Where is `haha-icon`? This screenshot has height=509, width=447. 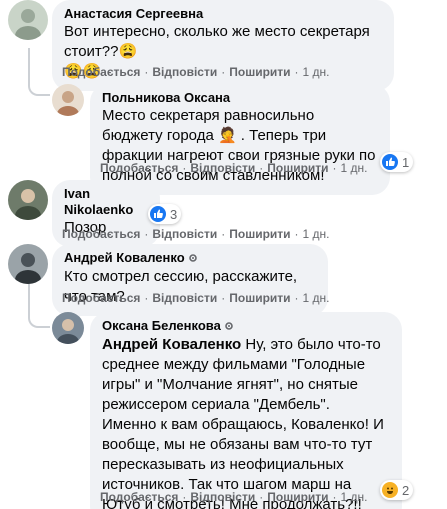 haha-icon is located at coordinates (390, 490).